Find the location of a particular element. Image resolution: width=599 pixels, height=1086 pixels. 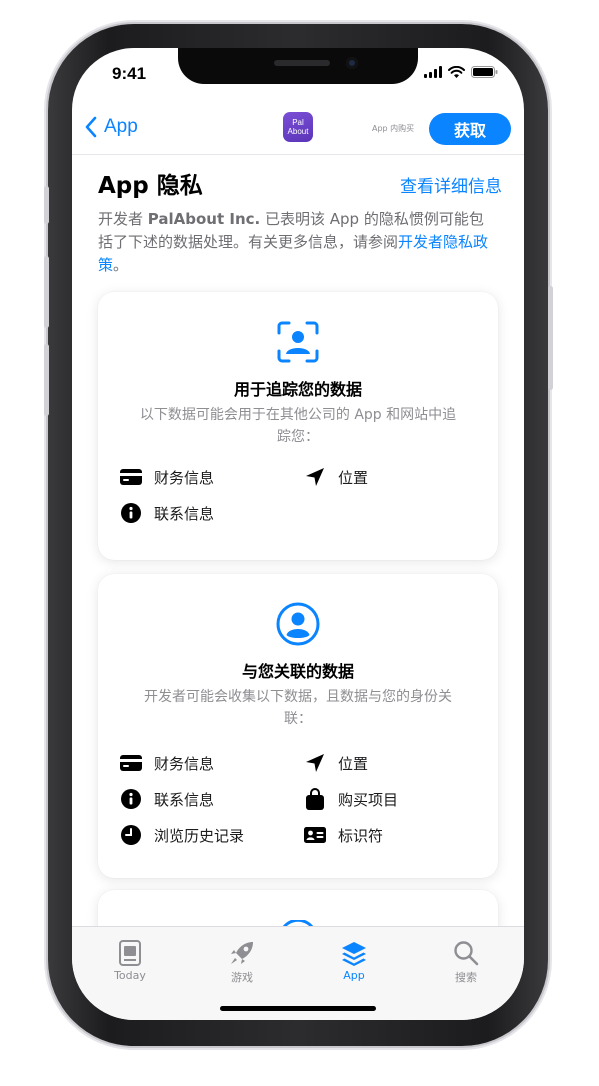

search-icon is located at coordinates (466, 953).